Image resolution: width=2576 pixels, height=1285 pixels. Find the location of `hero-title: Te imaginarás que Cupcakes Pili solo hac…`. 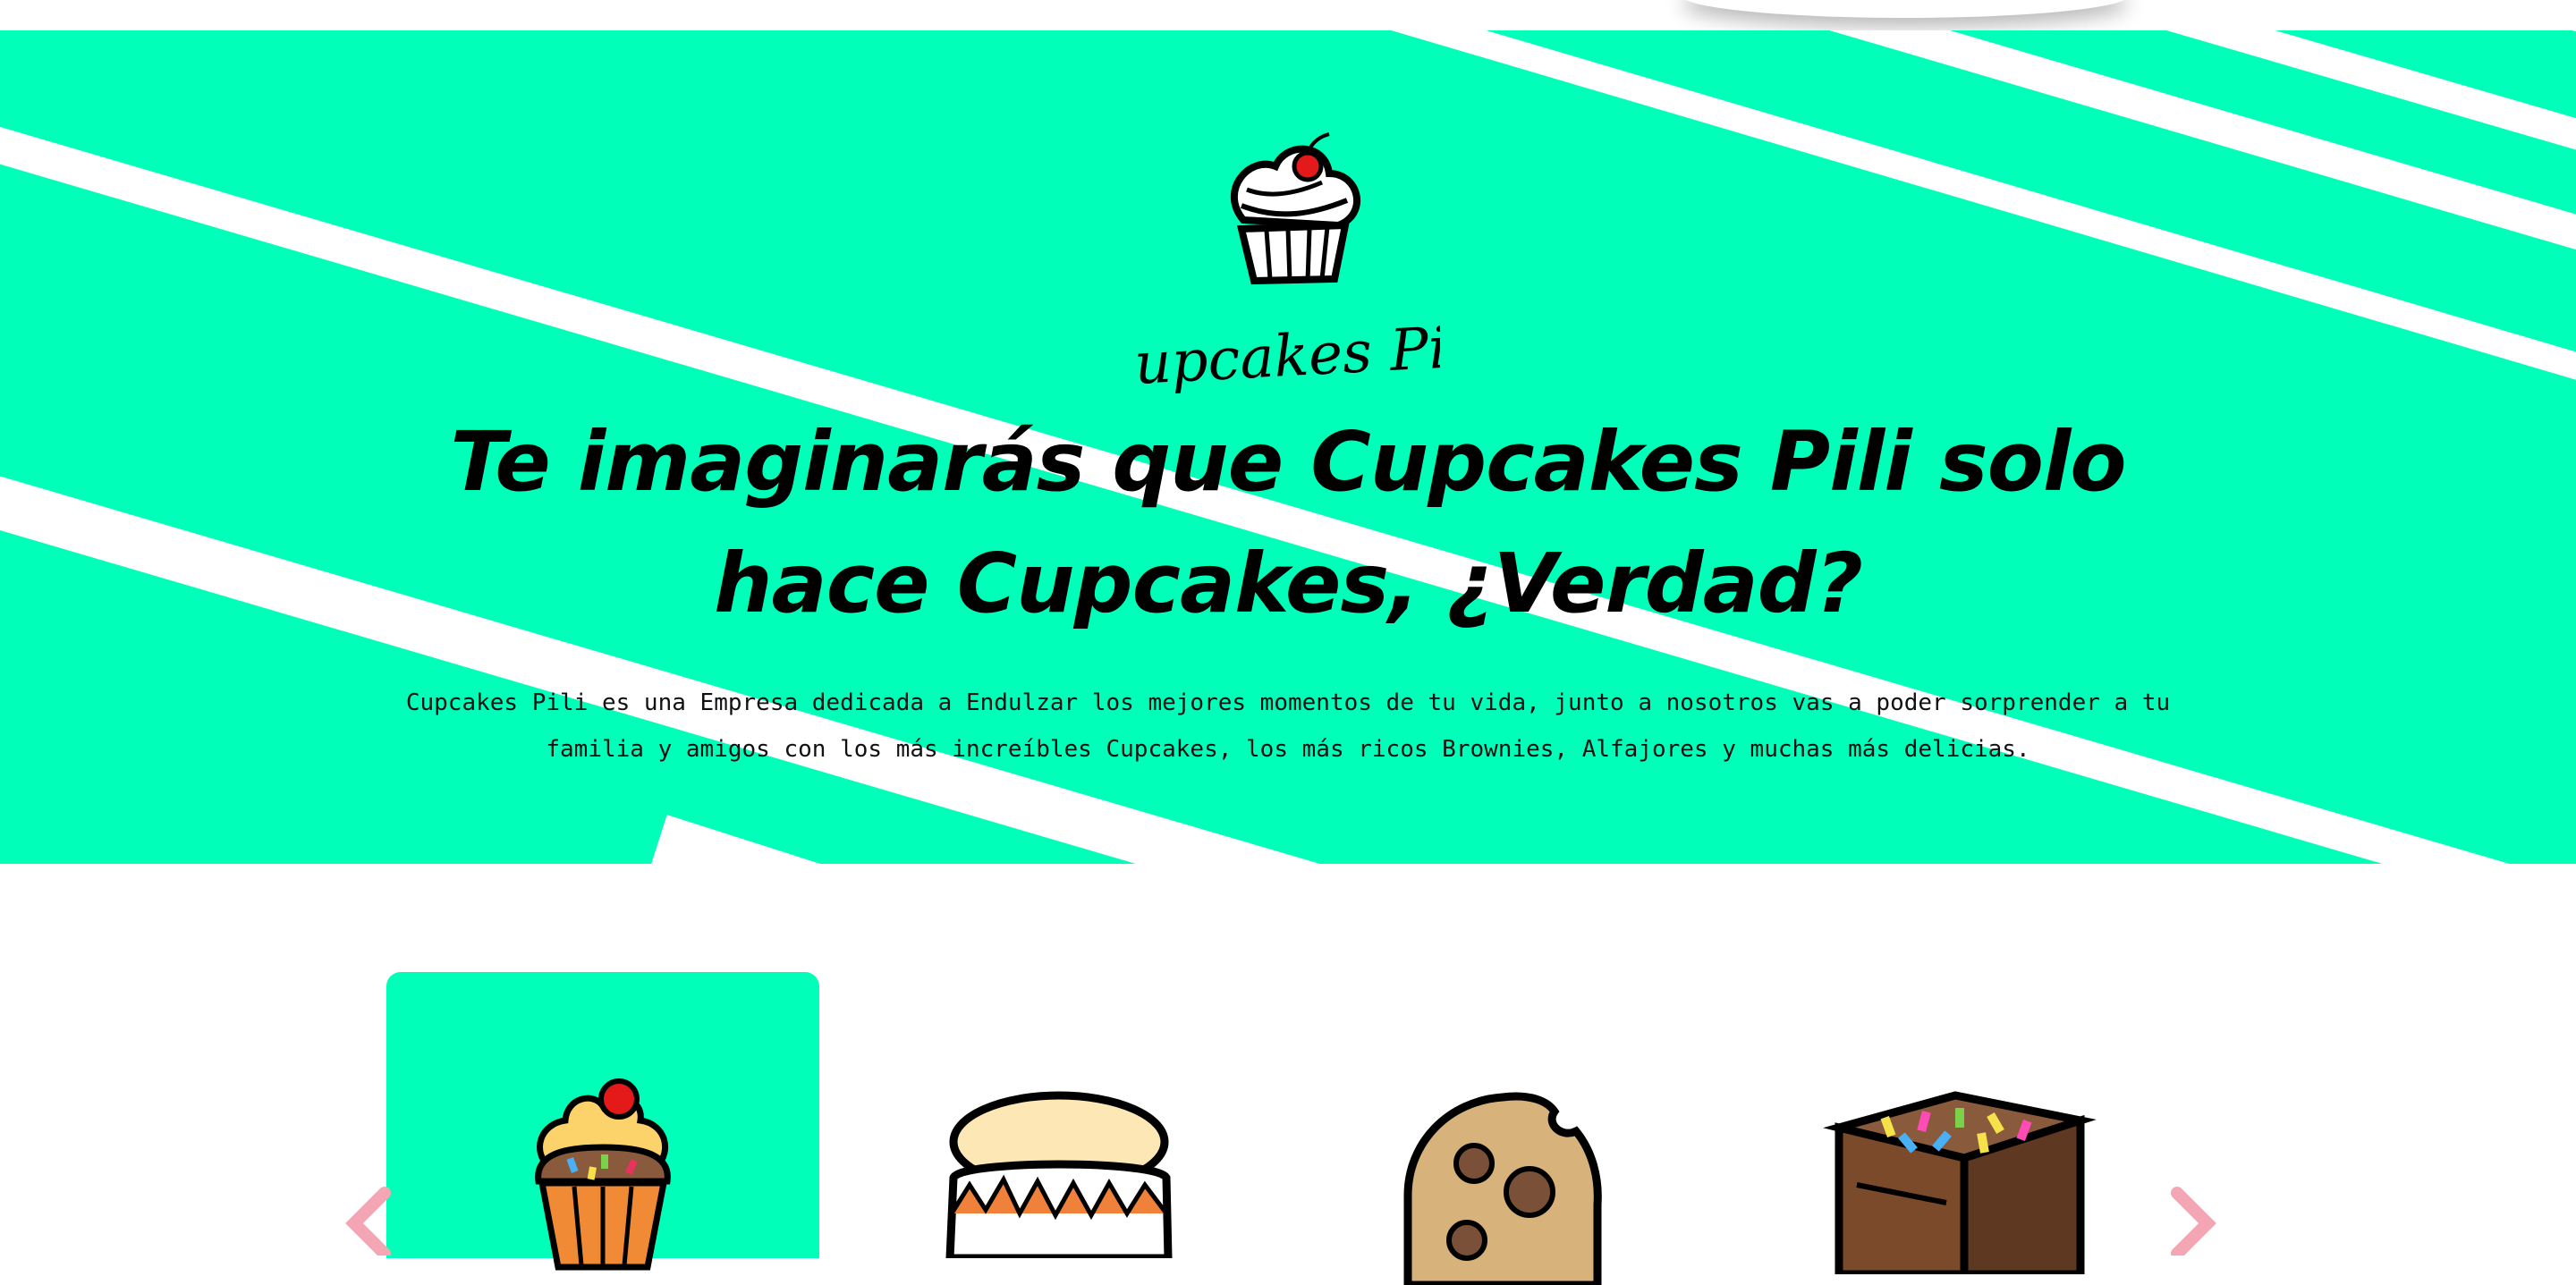

hero-title: Te imaginarás que Cupcakes Pili solo hac… is located at coordinates (1288, 523).